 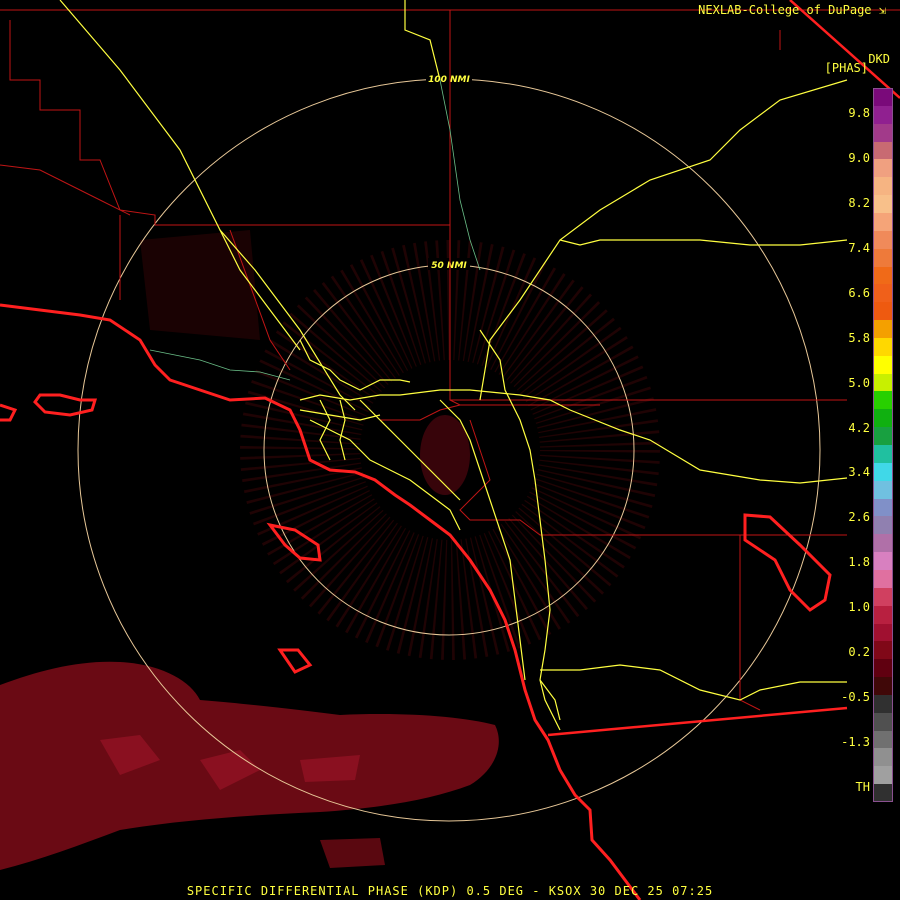 What do you see at coordinates (792, 10) in the screenshot?
I see `credit-text: NEXLAB-College of DuPage ⇲` at bounding box center [792, 10].